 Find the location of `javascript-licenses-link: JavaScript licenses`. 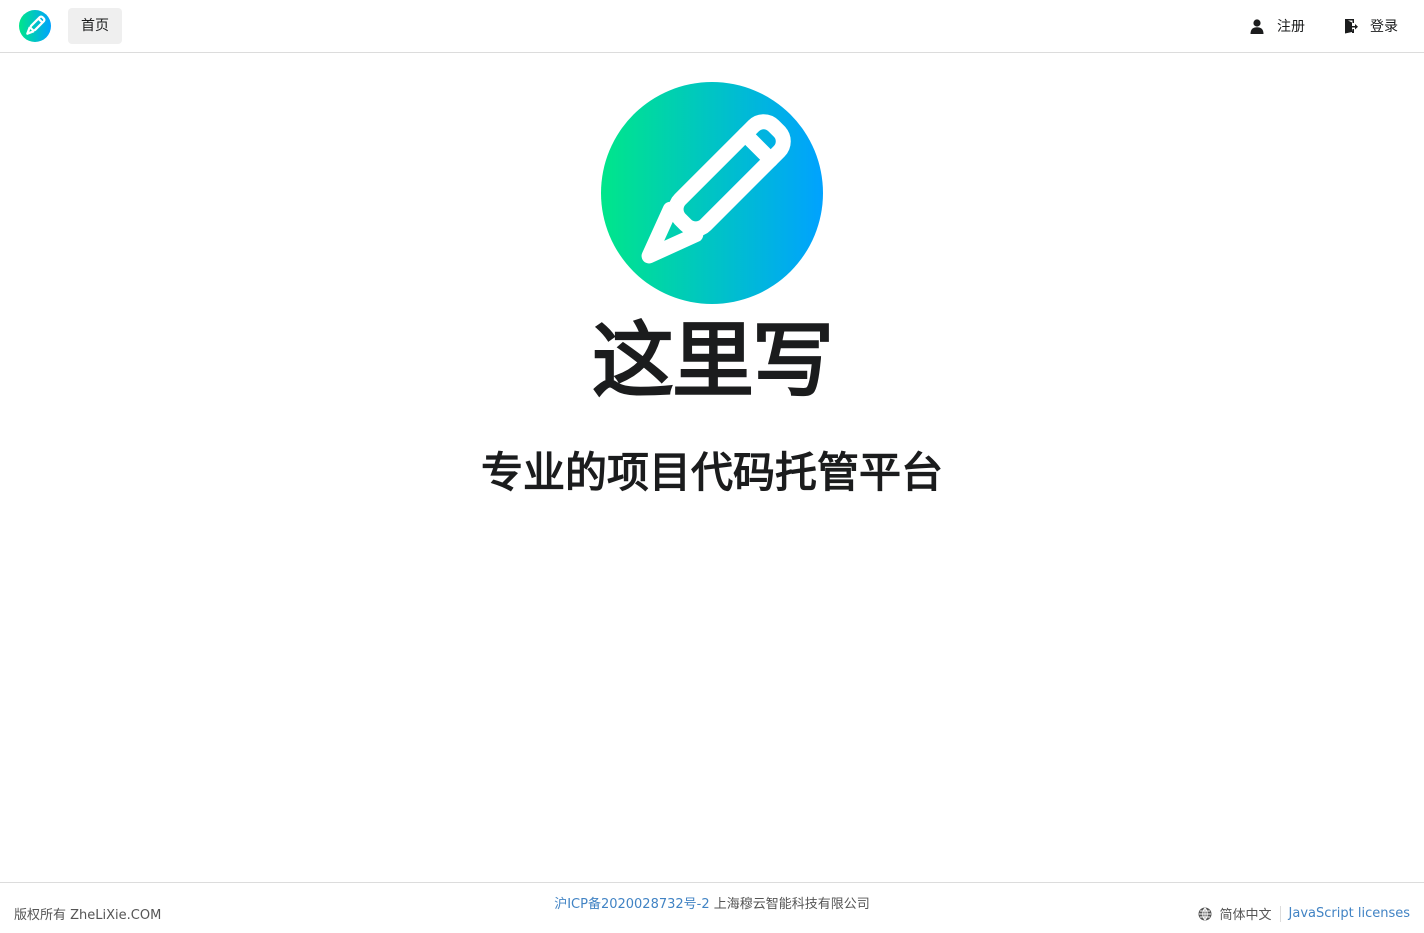

javascript-licenses-link: JavaScript licenses is located at coordinates (1349, 913).